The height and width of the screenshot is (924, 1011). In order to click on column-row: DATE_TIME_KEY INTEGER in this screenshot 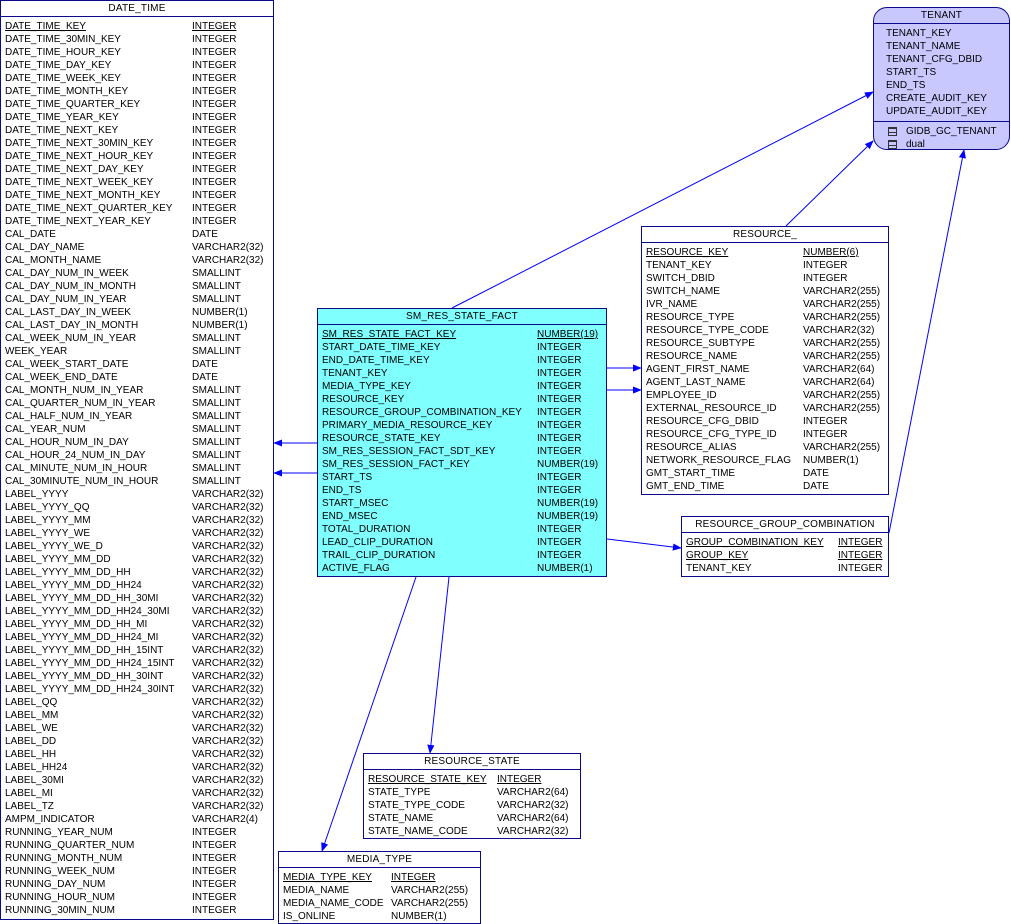, I will do `click(137, 26)`.